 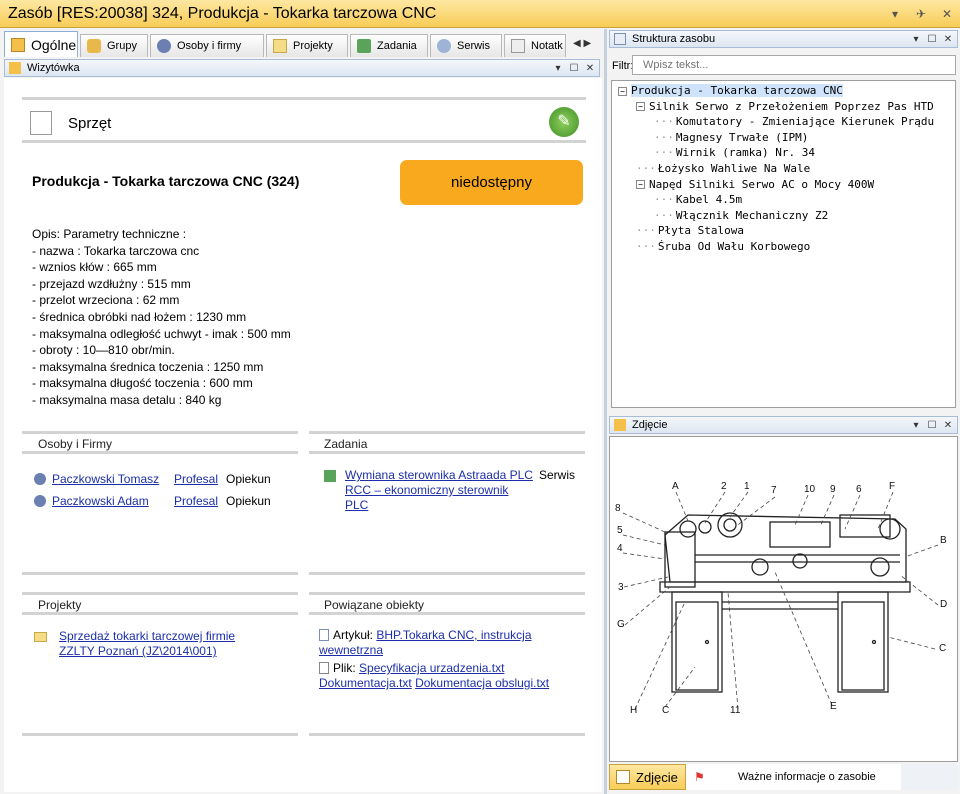 I want to click on file-link: Specyfikacja urzadzenia.txt, so click(x=431, y=668).